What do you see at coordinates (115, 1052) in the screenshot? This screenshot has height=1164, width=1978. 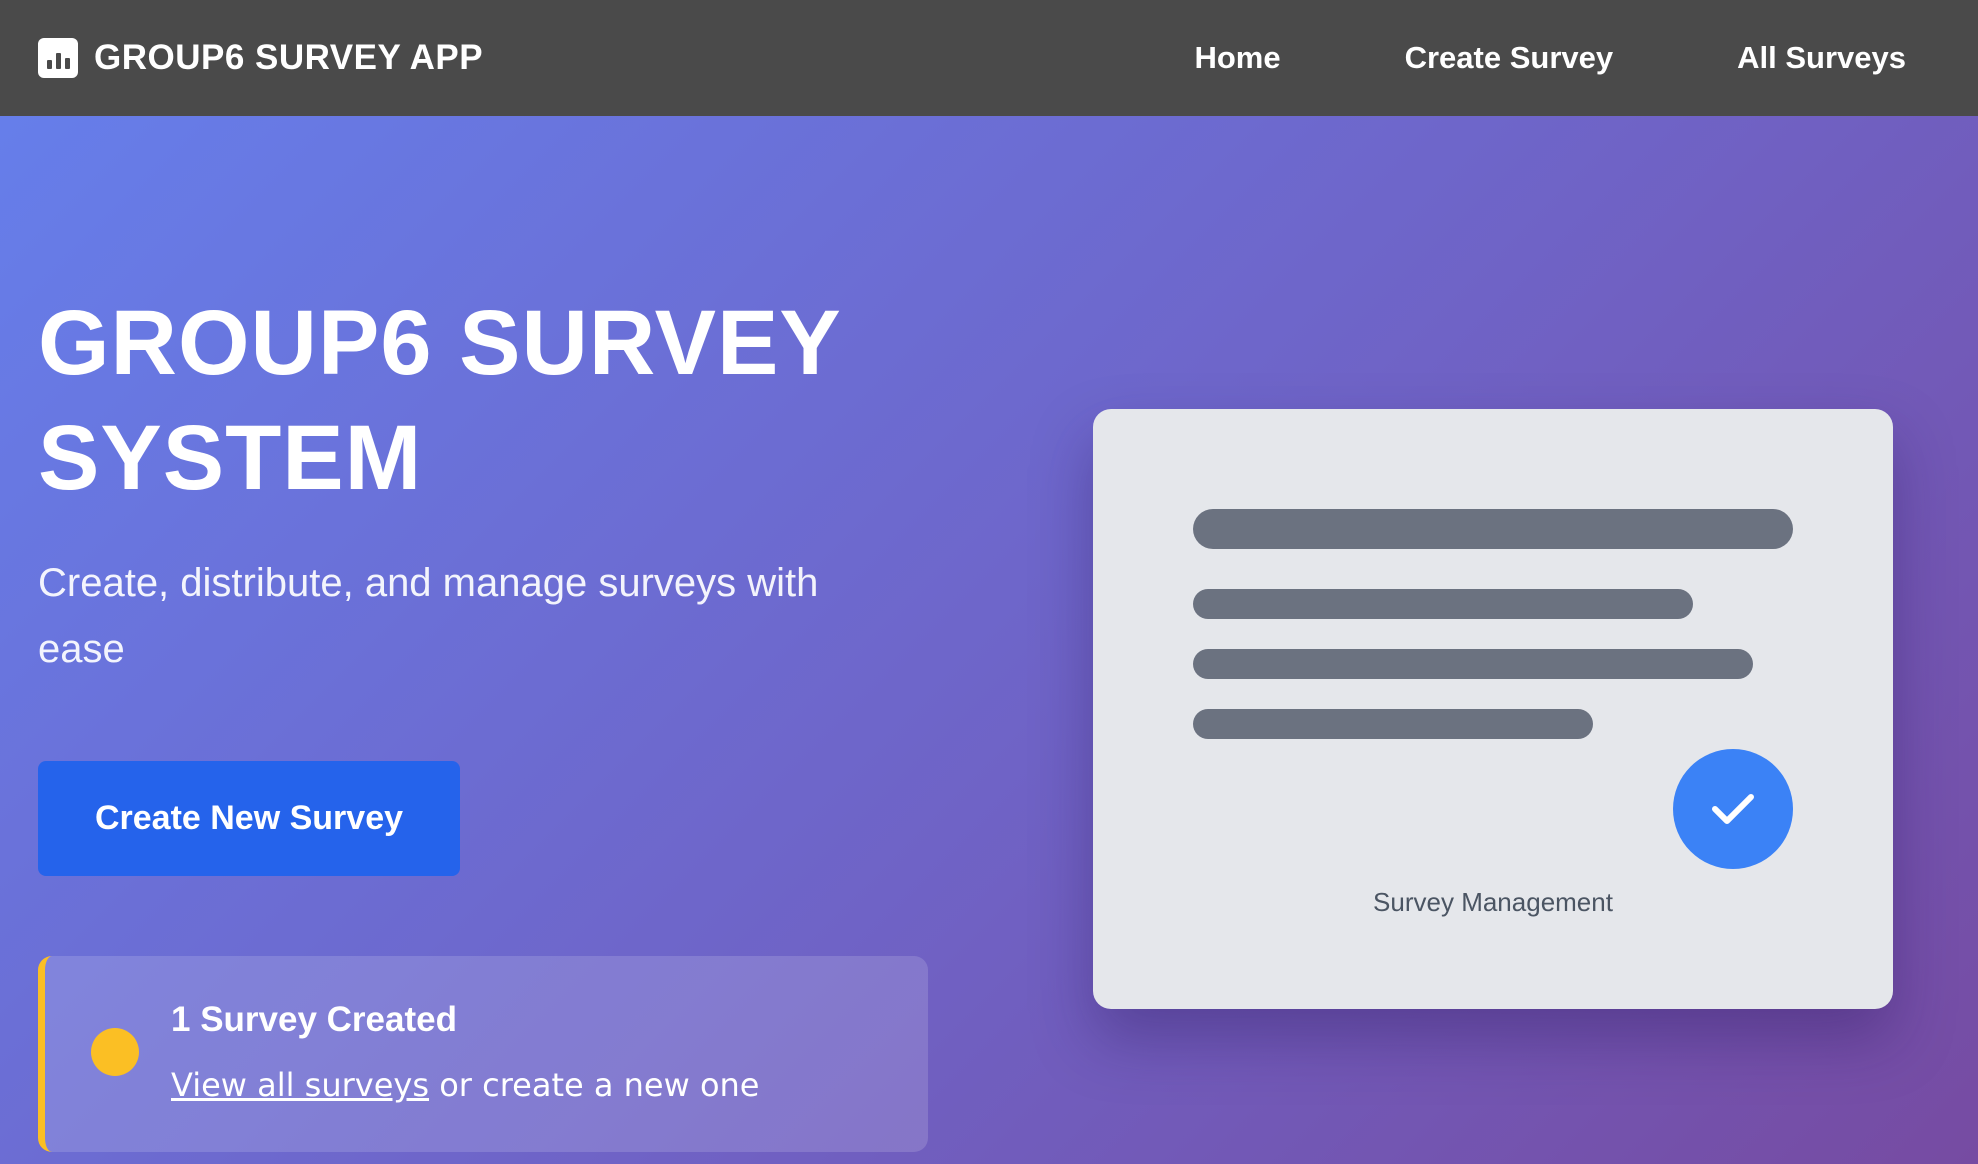 I see `status-dot-icon` at bounding box center [115, 1052].